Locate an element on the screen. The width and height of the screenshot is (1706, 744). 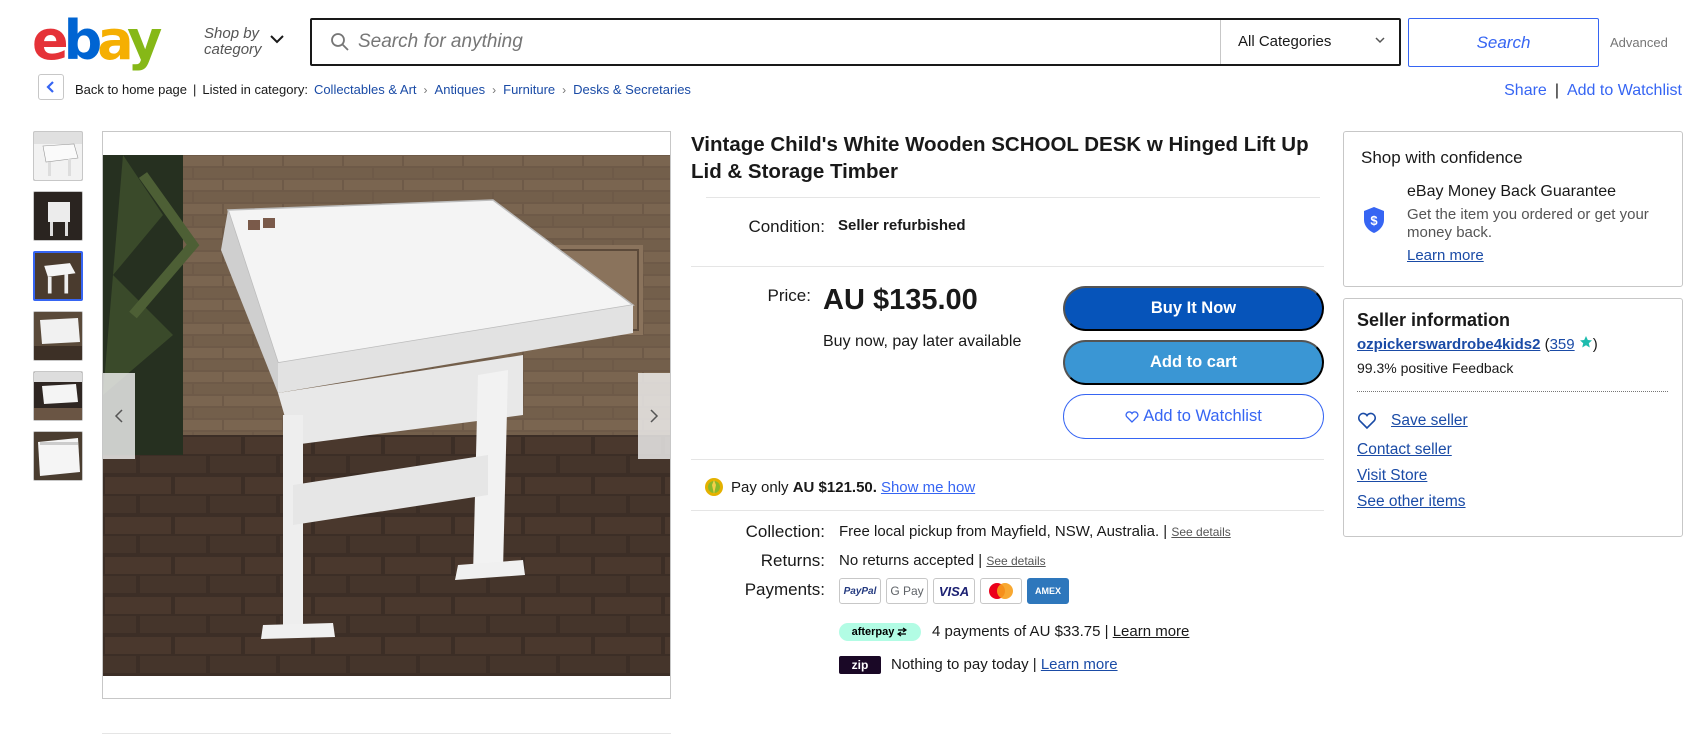
ebay-logo: ebay is located at coordinates (97, 41).